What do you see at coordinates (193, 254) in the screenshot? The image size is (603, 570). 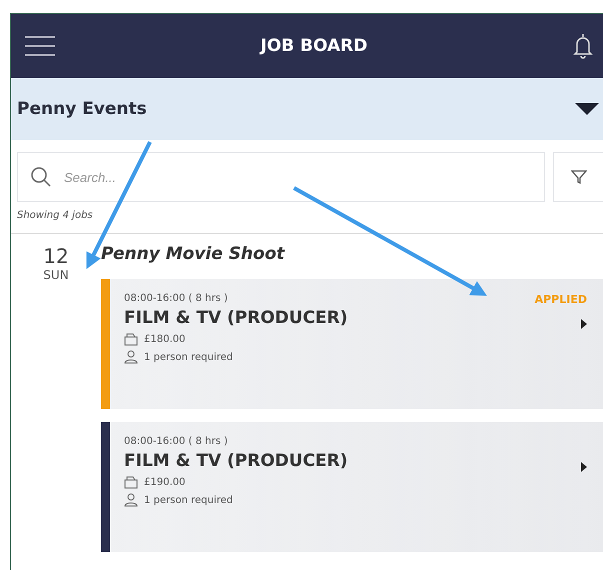 I see `event-title: Penny Movie Shoot` at bounding box center [193, 254].